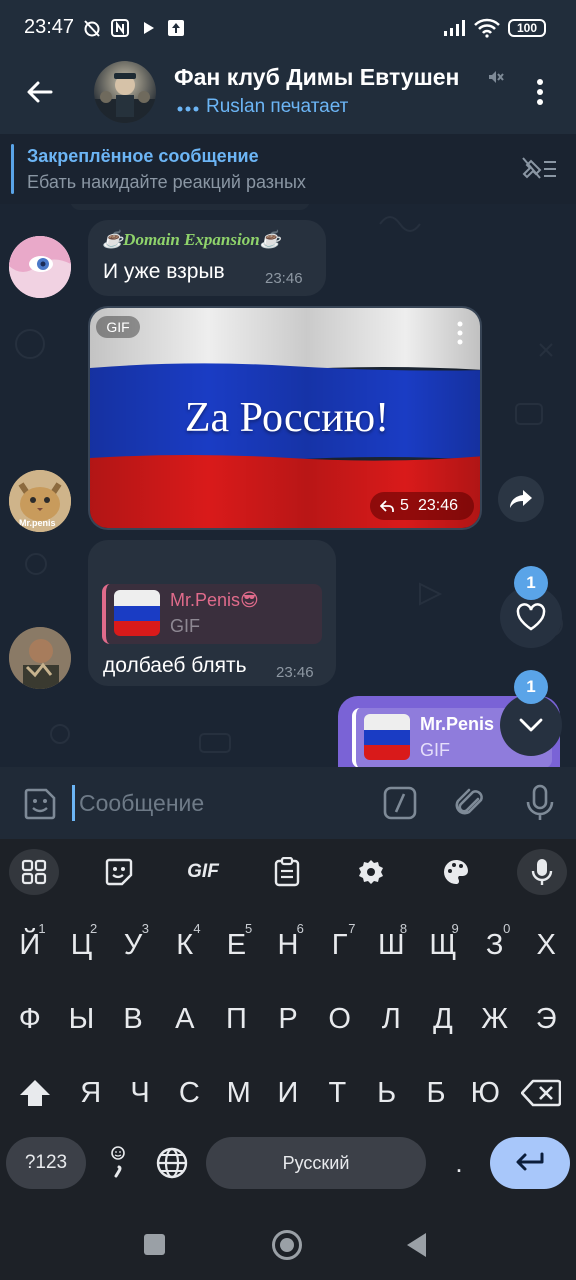  What do you see at coordinates (34, 872) in the screenshot?
I see `apps-grid-icon` at bounding box center [34, 872].